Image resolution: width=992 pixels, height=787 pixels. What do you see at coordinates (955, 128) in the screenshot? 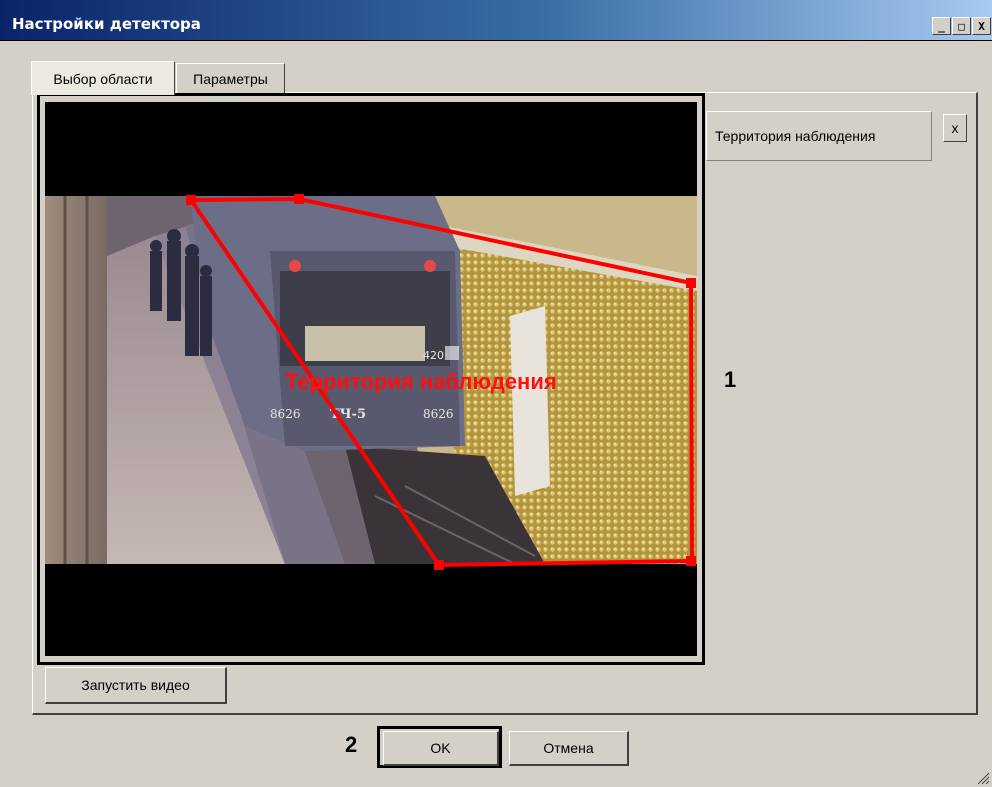
I see `remove-zone-button: x` at bounding box center [955, 128].